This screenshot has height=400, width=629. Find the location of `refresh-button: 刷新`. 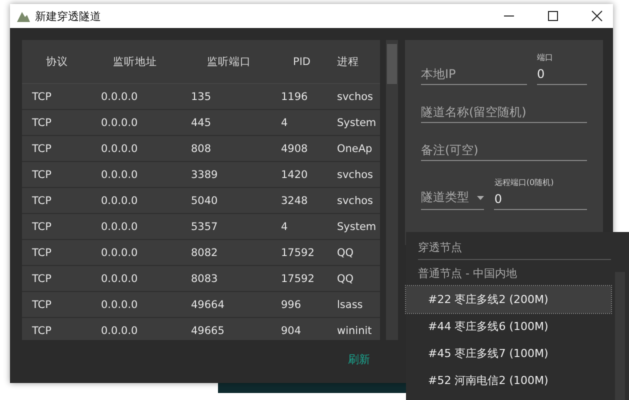

refresh-button: 刷新 is located at coordinates (359, 359).